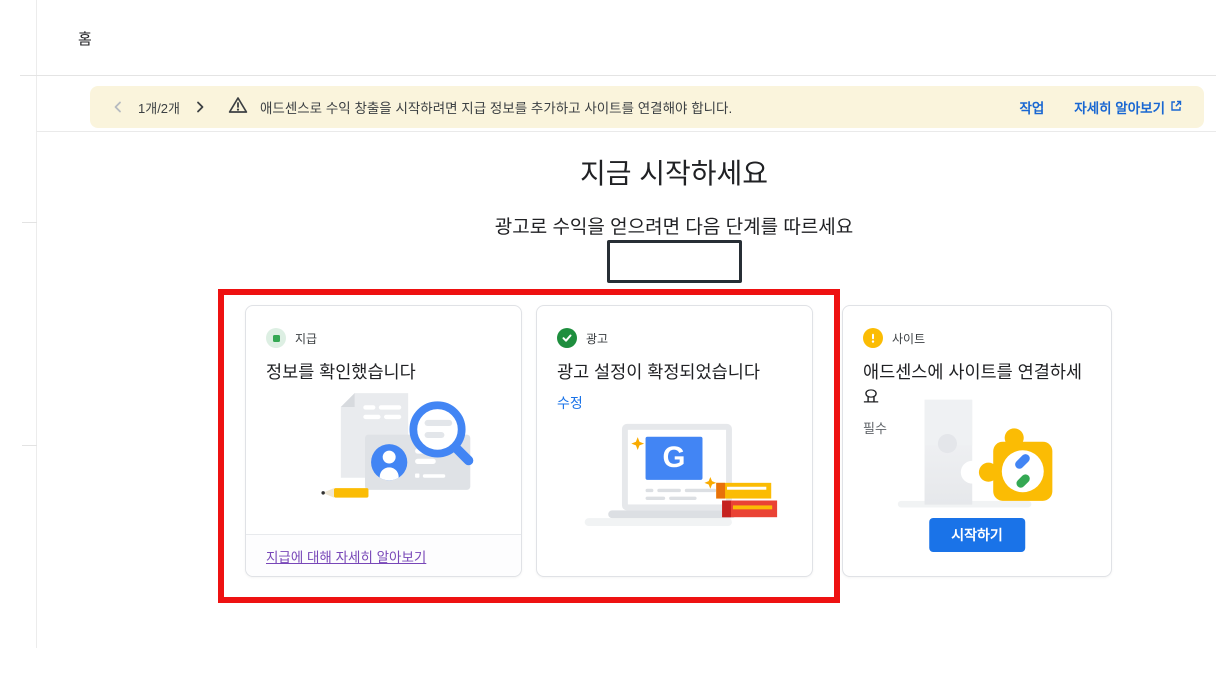  I want to click on sites-card-label: 사이트, so click(909, 338).